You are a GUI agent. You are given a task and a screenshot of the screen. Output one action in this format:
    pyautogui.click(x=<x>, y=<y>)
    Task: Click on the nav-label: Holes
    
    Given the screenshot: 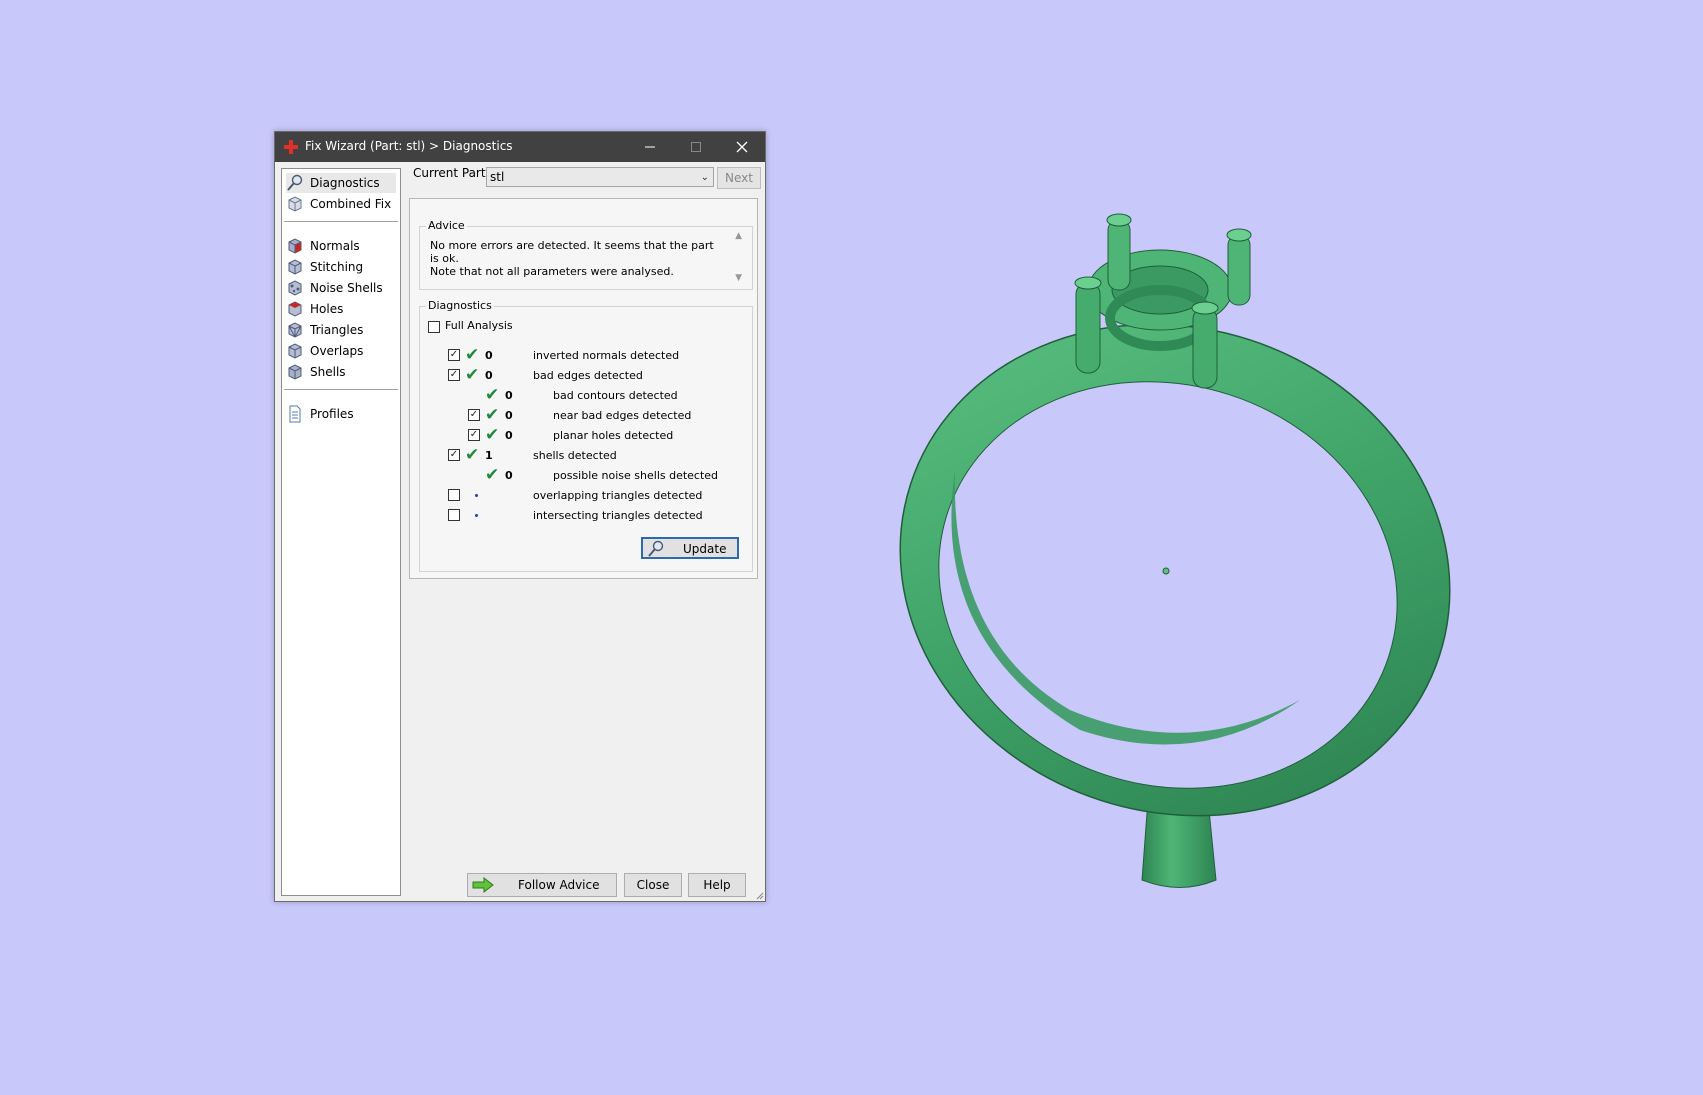 What is the action you would take?
    pyautogui.click(x=327, y=309)
    